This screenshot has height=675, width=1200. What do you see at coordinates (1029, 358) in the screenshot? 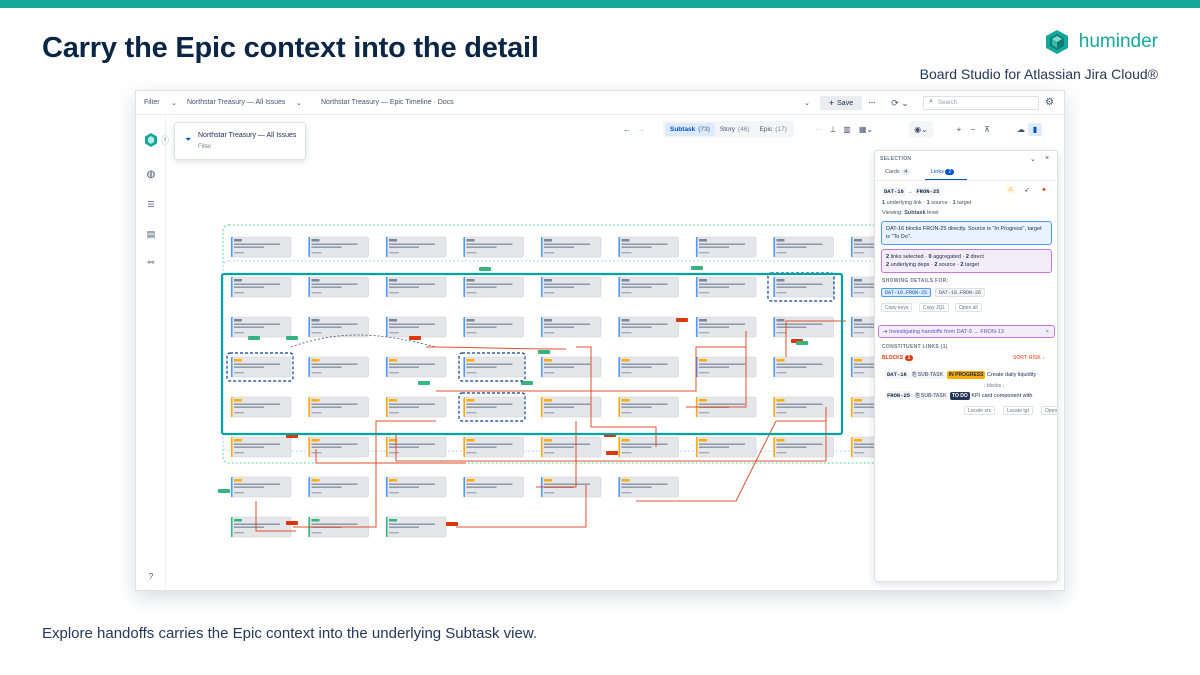
I see `sort-control: SORT: RISK ↓` at bounding box center [1029, 358].